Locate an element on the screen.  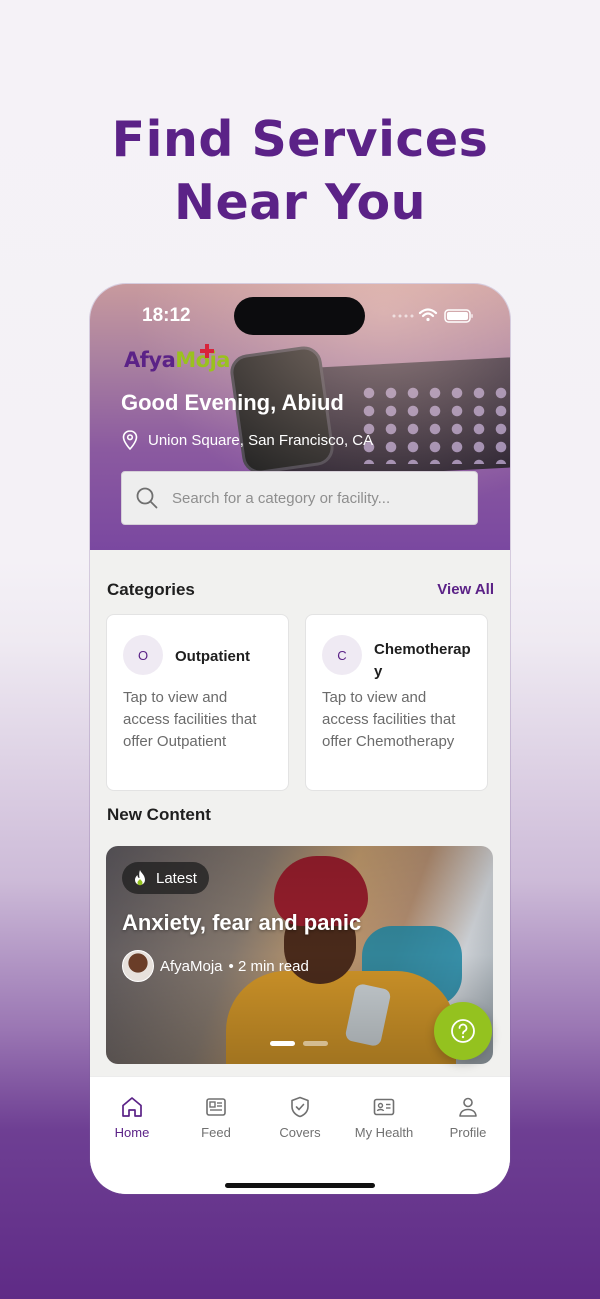
badge-label: Latest is located at coordinates (176, 878).